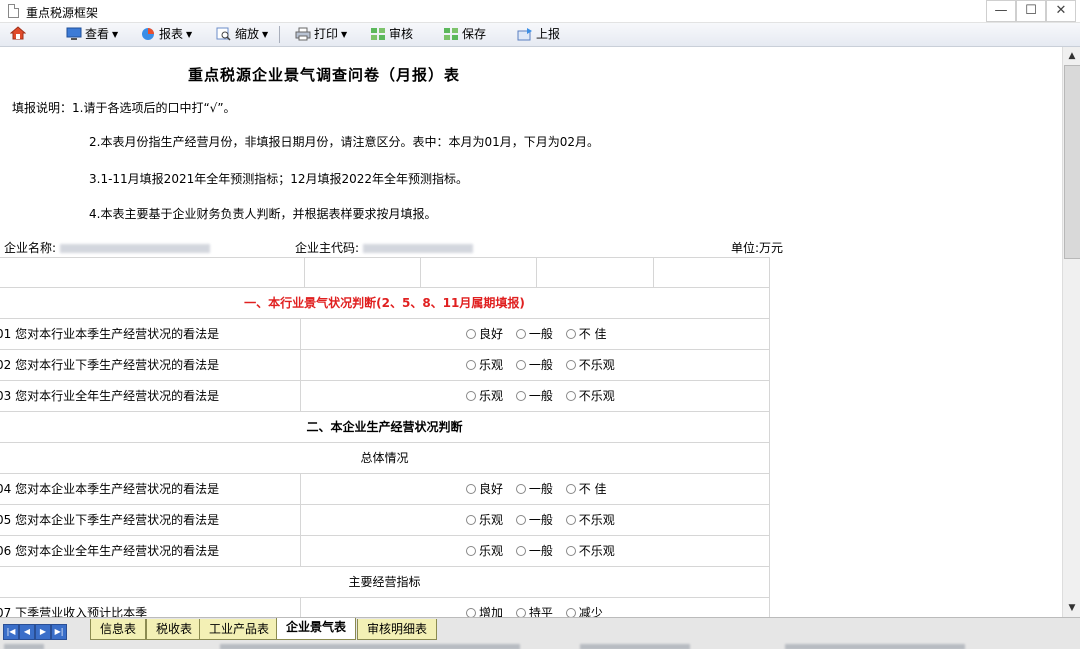 The height and width of the screenshot is (649, 1080). What do you see at coordinates (6, 611) in the screenshot?
I see `question-code: 07` at bounding box center [6, 611].